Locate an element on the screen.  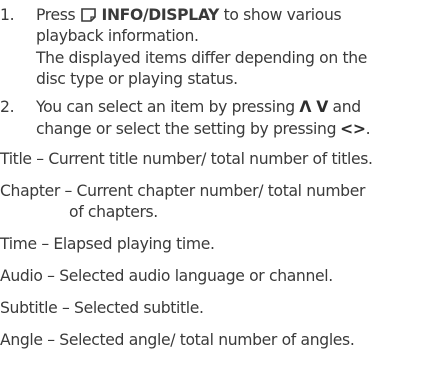
definition-subtitle: Subtitle – Selected subtitle. is located at coordinates (102, 308).